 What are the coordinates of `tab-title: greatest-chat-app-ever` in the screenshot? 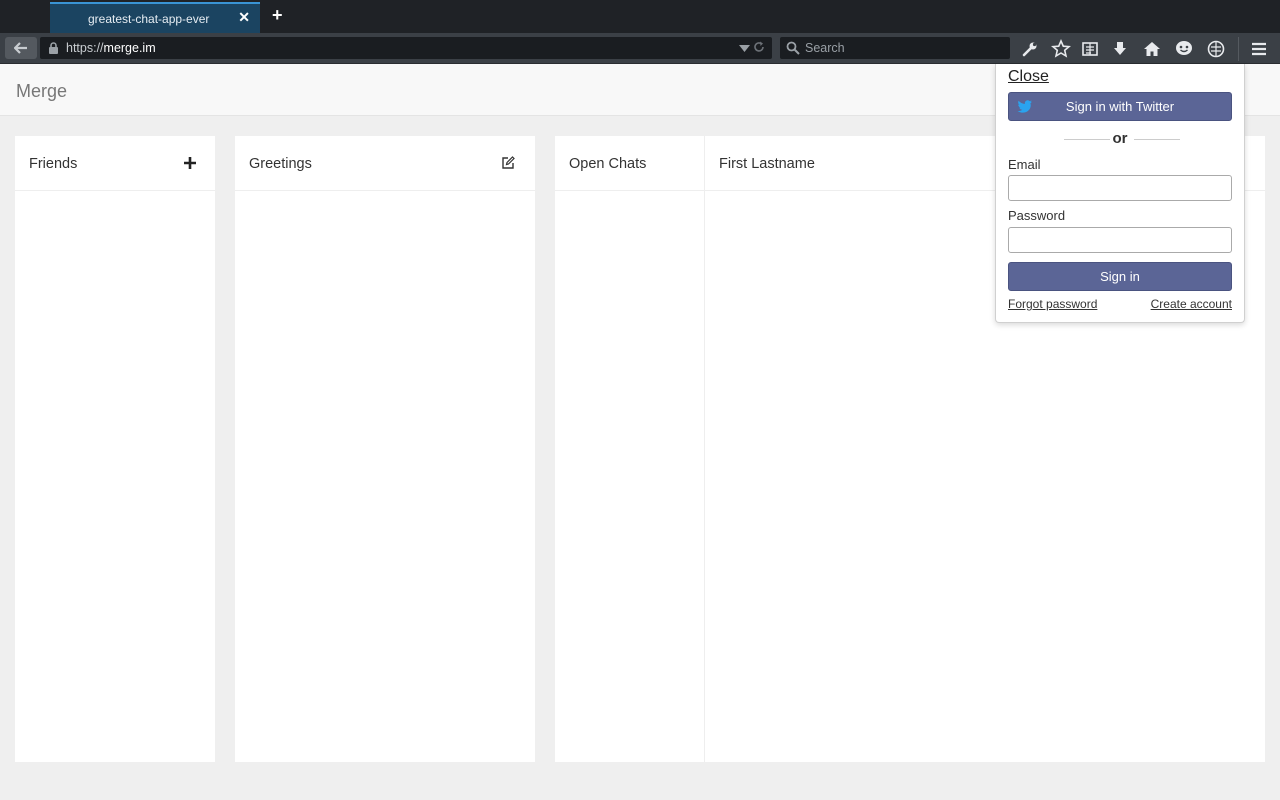 It's located at (149, 19).